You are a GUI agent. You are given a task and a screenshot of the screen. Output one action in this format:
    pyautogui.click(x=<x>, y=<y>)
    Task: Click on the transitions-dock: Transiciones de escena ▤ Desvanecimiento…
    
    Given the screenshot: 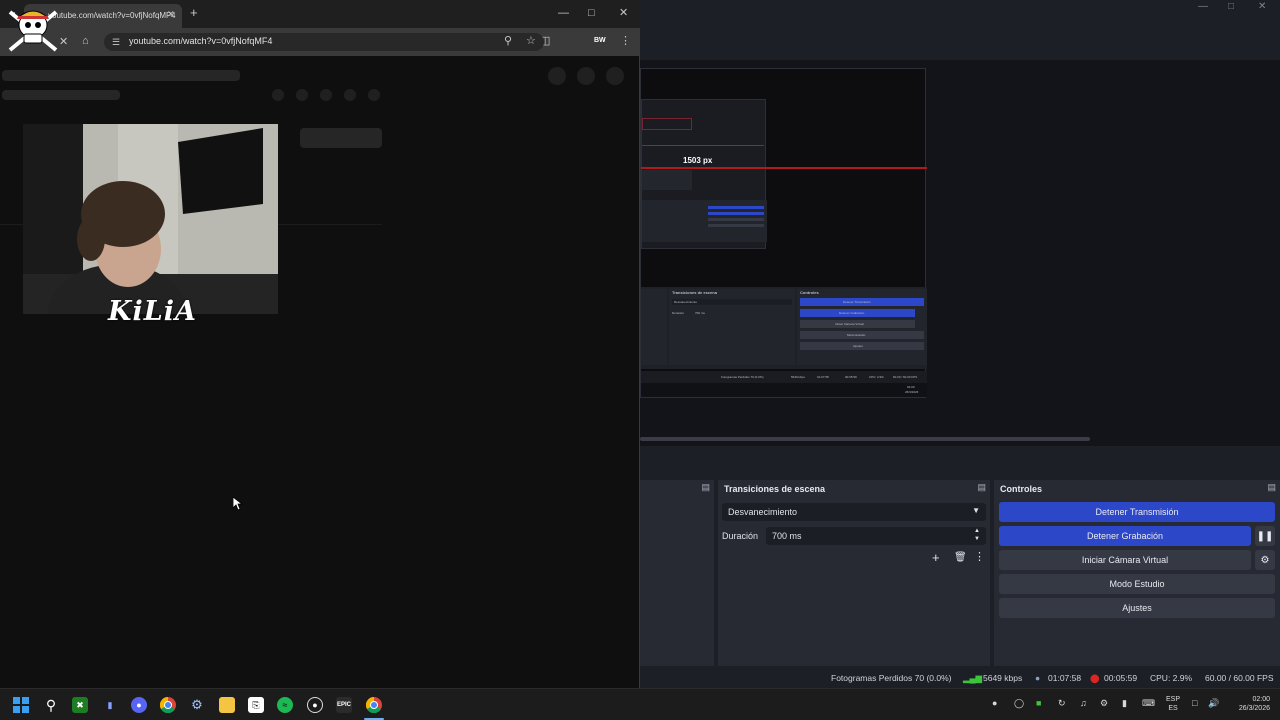 What is the action you would take?
    pyautogui.click(x=854, y=573)
    